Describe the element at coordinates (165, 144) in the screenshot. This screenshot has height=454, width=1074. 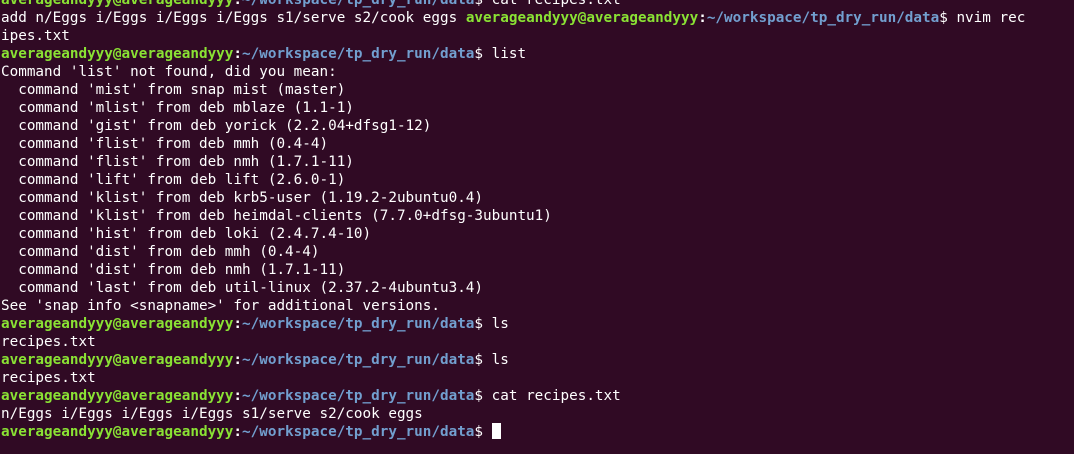
I see `output-text: command 'flist' from deb mmh (0.4-4)` at that location.